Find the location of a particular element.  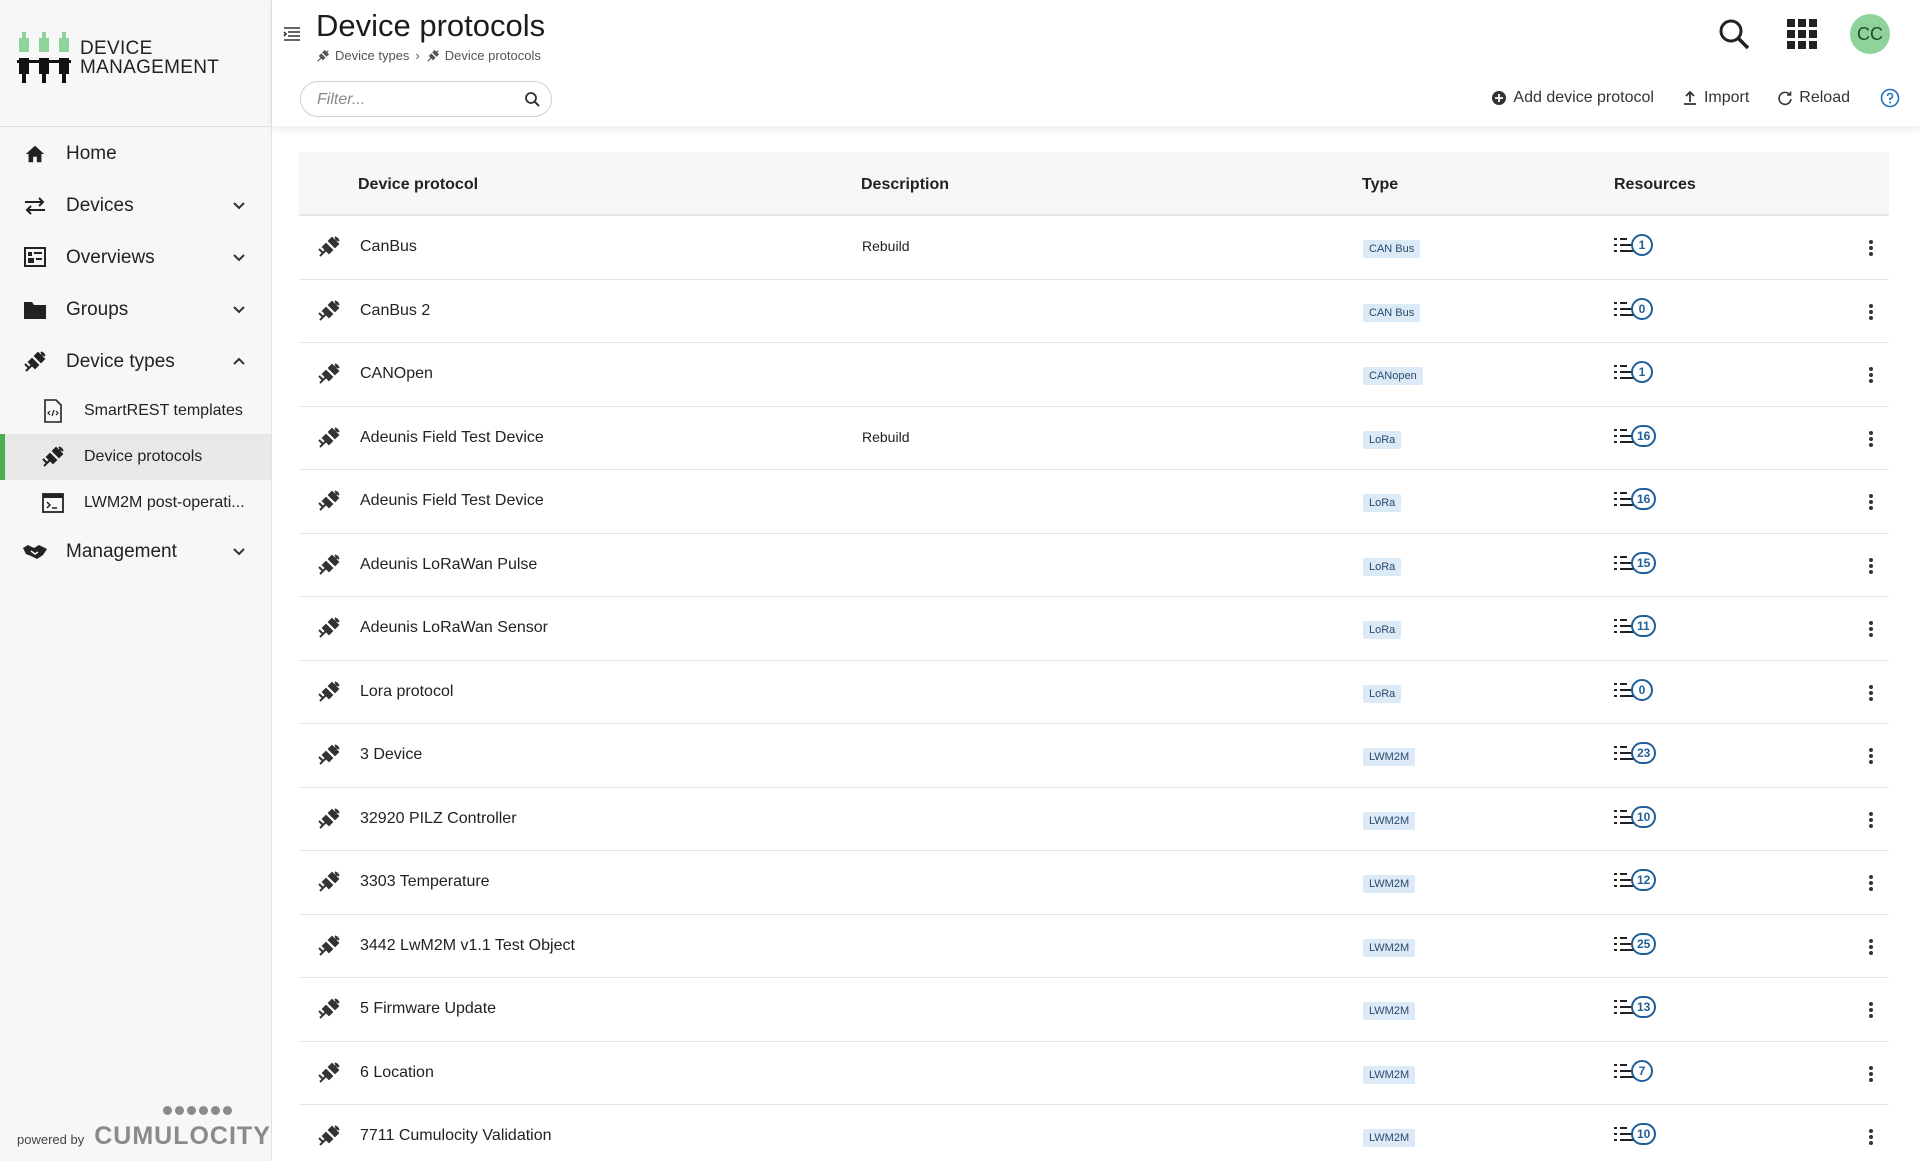

protocol-name-link: 32920 PILZ Controller is located at coordinates (438, 819).